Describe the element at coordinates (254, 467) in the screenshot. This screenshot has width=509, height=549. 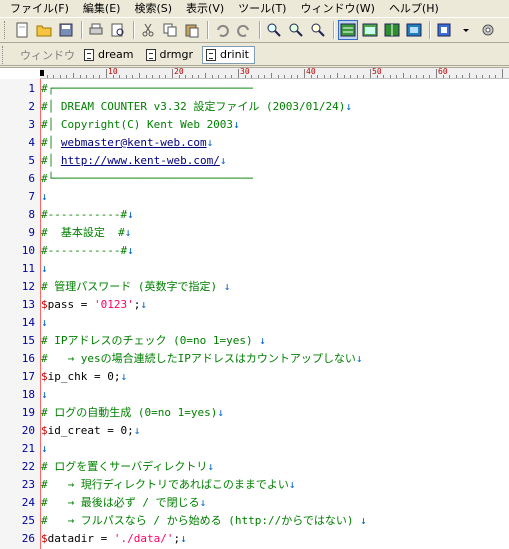
I see `code-line: 22 # ログを置くサーバディレクトリ↓` at that location.